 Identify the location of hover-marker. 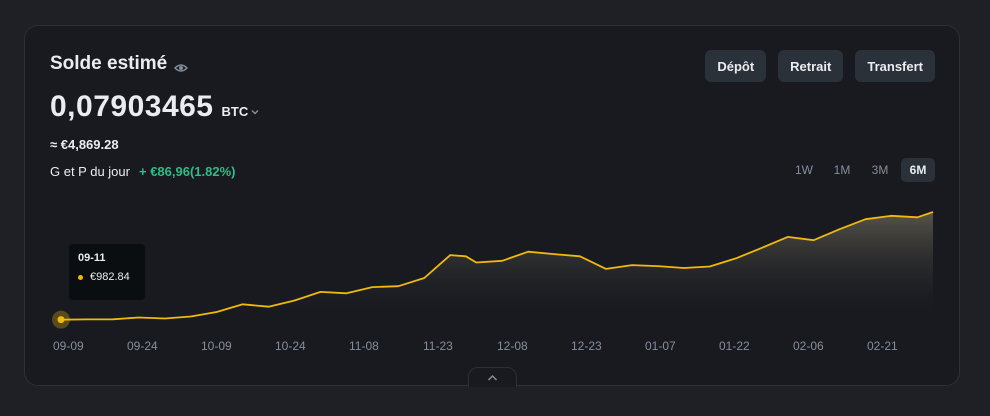
(61, 320).